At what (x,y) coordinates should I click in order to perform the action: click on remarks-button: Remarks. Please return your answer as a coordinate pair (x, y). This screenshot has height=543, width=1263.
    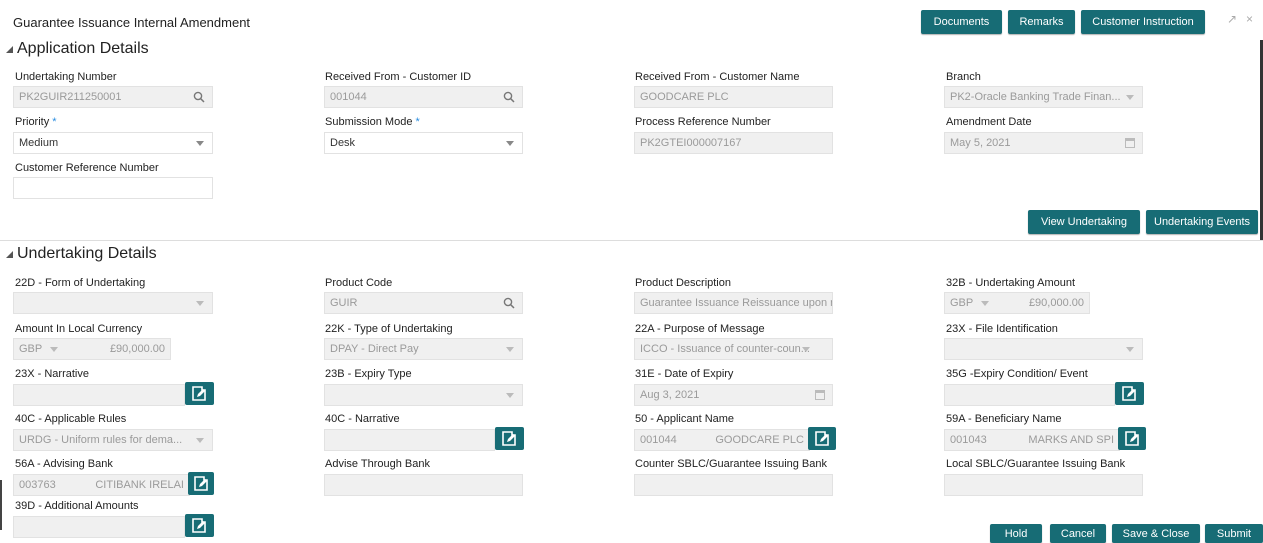
    Looking at the image, I should click on (1041, 22).